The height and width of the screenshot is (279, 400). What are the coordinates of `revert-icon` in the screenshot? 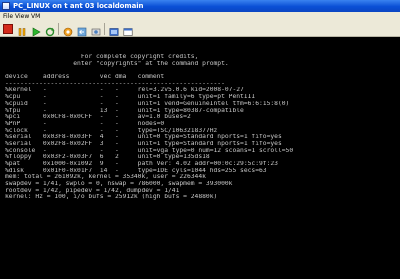 It's located at (82, 30).